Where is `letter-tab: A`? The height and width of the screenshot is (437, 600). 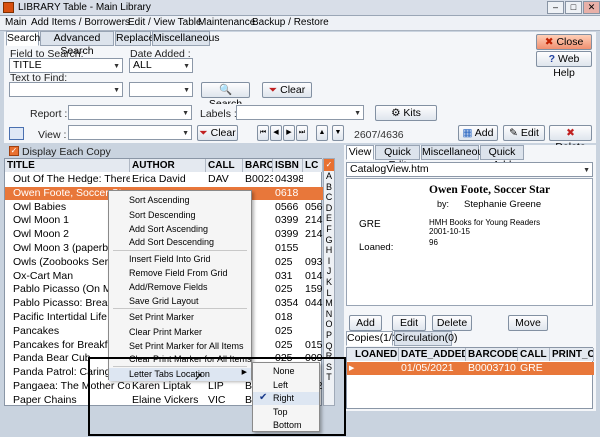 letter-tab: A is located at coordinates (329, 176).